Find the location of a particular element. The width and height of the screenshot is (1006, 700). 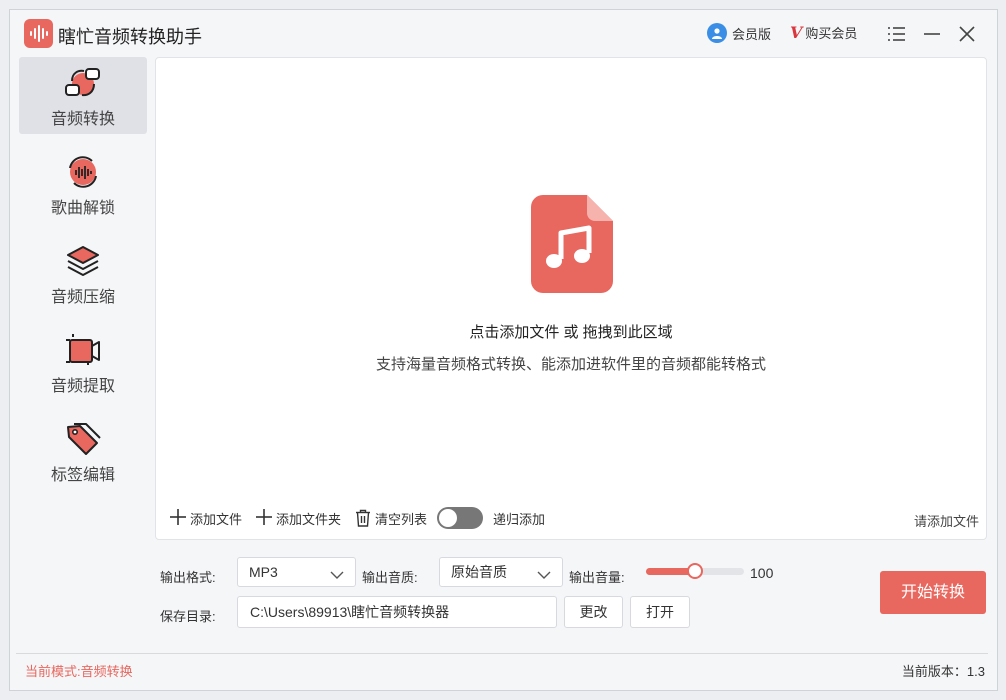

tag-icon is located at coordinates (83, 439).